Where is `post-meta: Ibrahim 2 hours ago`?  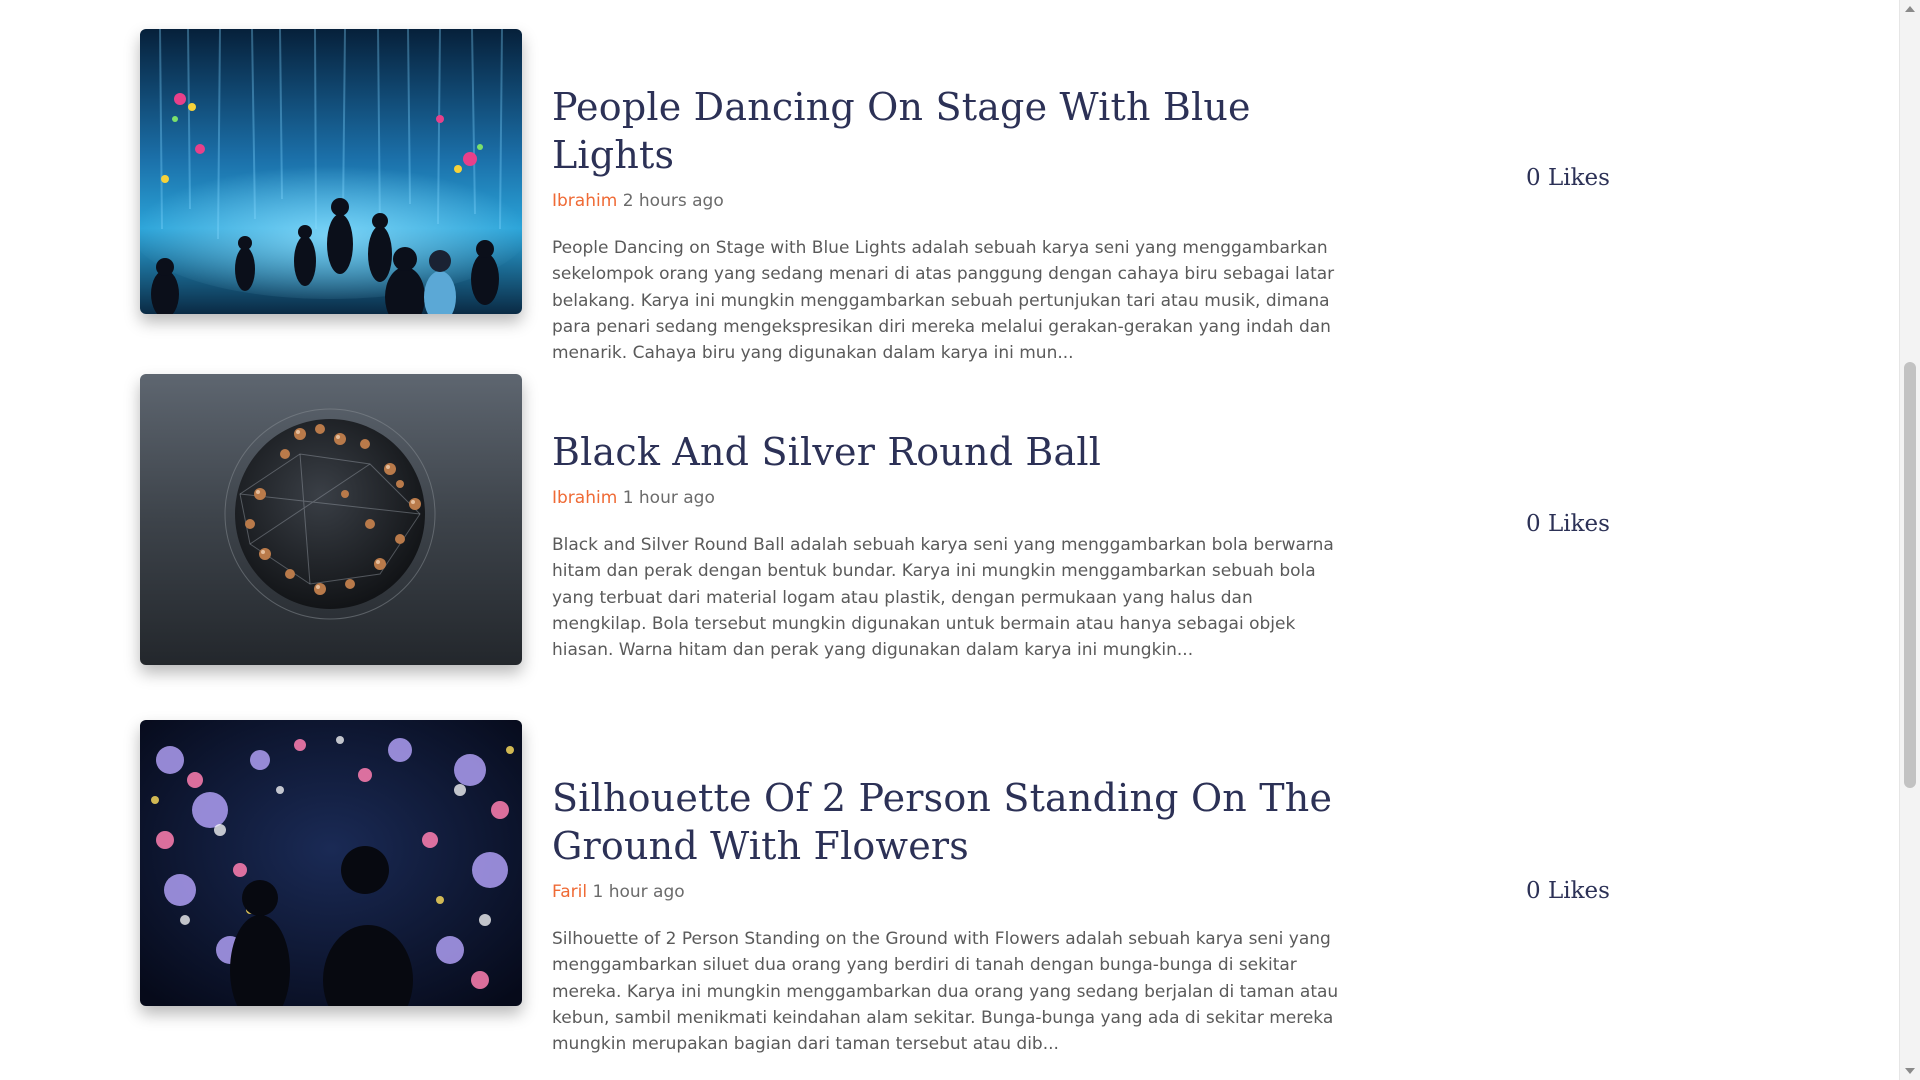 post-meta: Ibrahim 2 hours ago is located at coordinates (952, 201).